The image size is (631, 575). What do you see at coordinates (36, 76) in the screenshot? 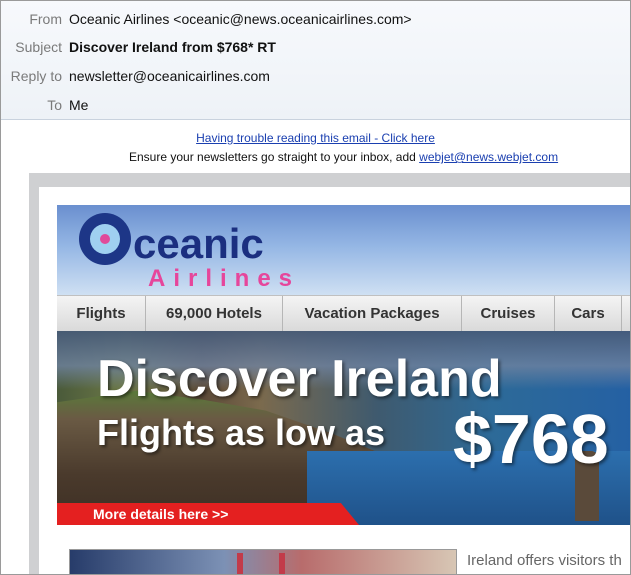
I see `reply-to-label: Reply to` at bounding box center [36, 76].